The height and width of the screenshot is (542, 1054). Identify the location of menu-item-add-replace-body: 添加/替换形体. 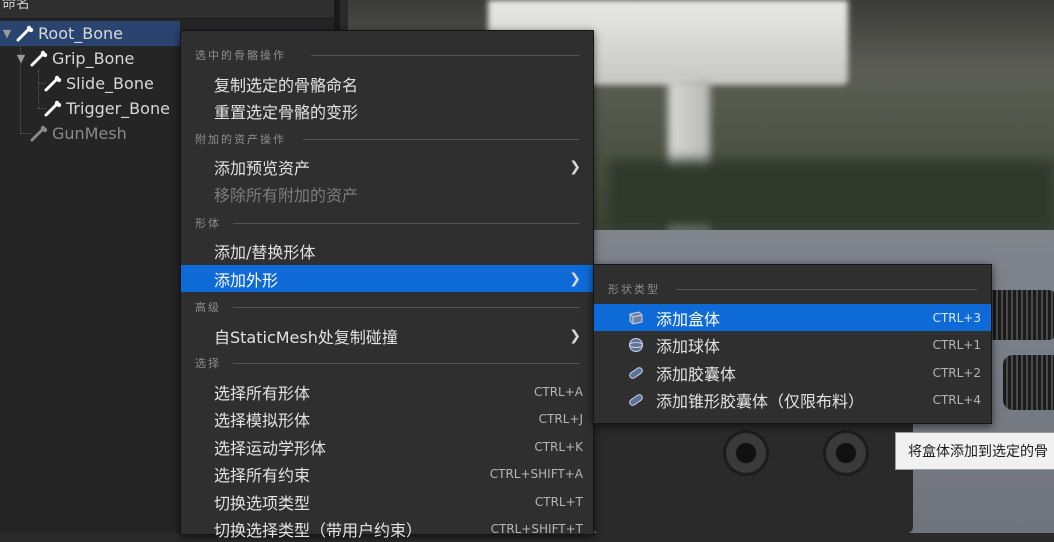
(387, 250).